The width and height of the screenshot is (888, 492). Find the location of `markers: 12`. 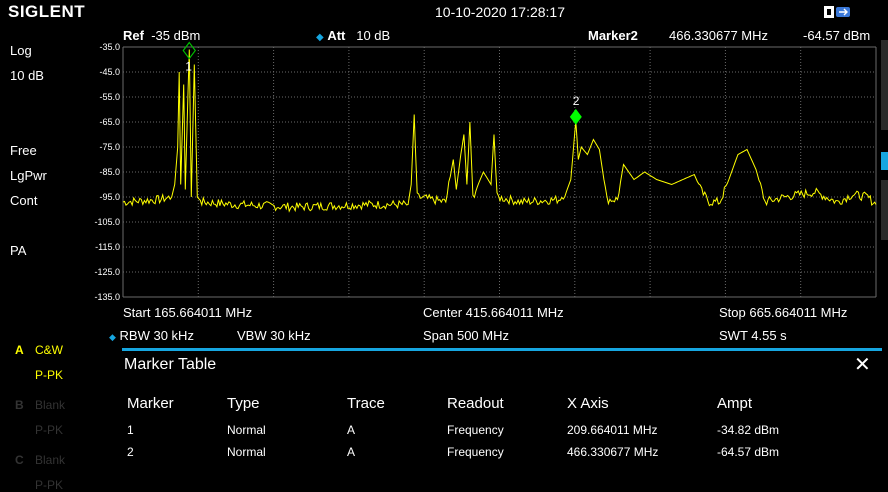

markers: 12 is located at coordinates (382, 83).